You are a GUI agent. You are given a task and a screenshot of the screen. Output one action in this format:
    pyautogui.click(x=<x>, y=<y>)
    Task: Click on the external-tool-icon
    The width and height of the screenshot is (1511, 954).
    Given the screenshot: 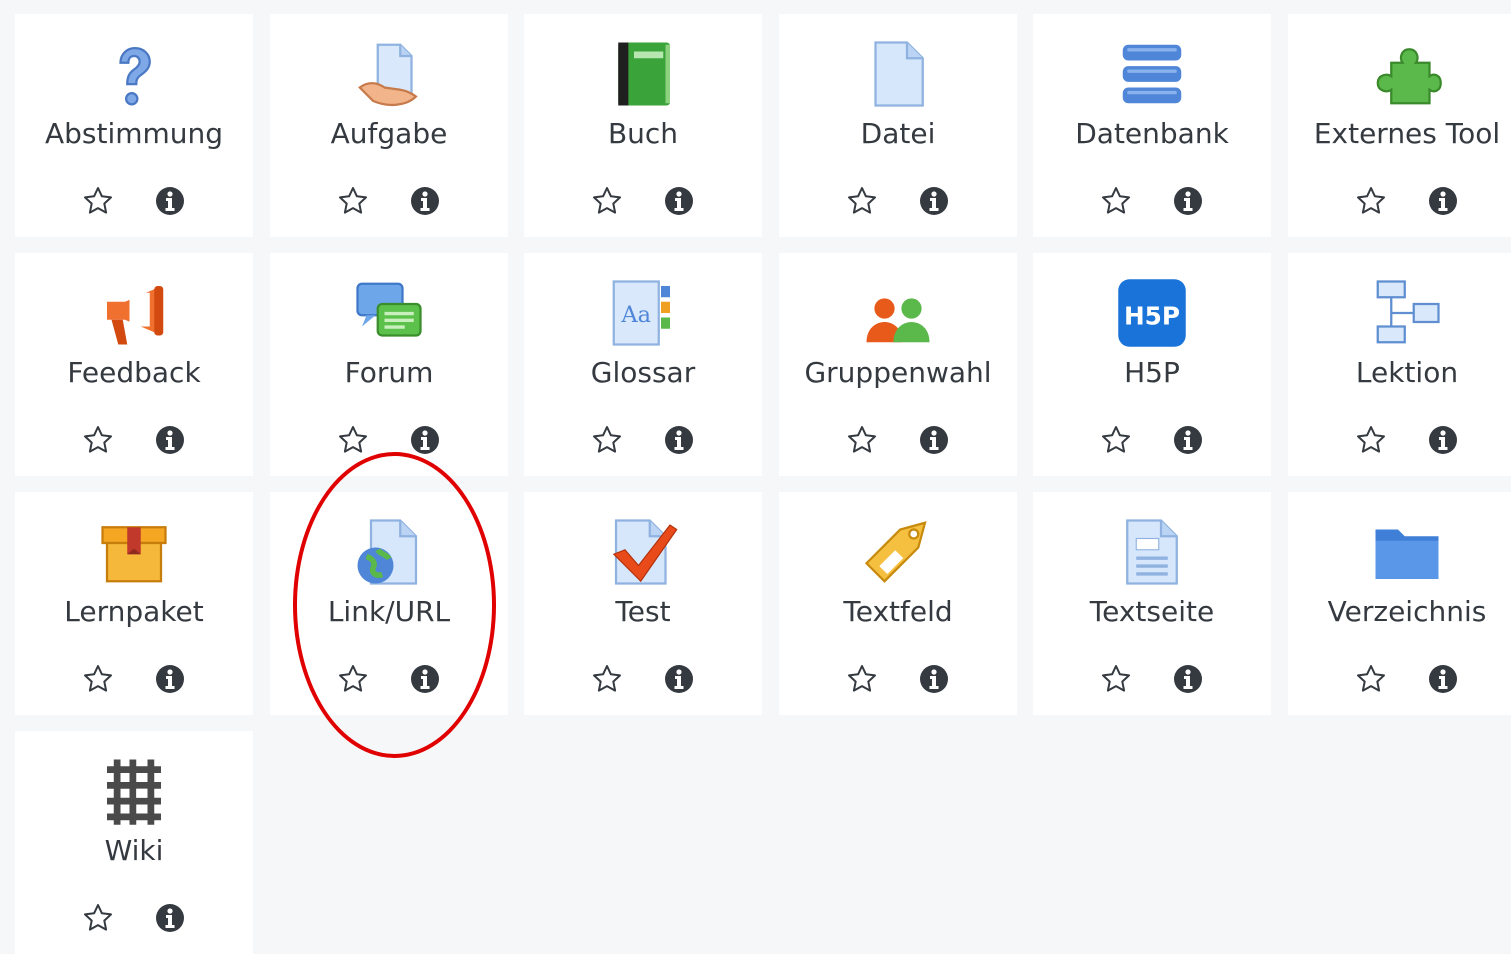 What is the action you would take?
    pyautogui.click(x=1407, y=74)
    